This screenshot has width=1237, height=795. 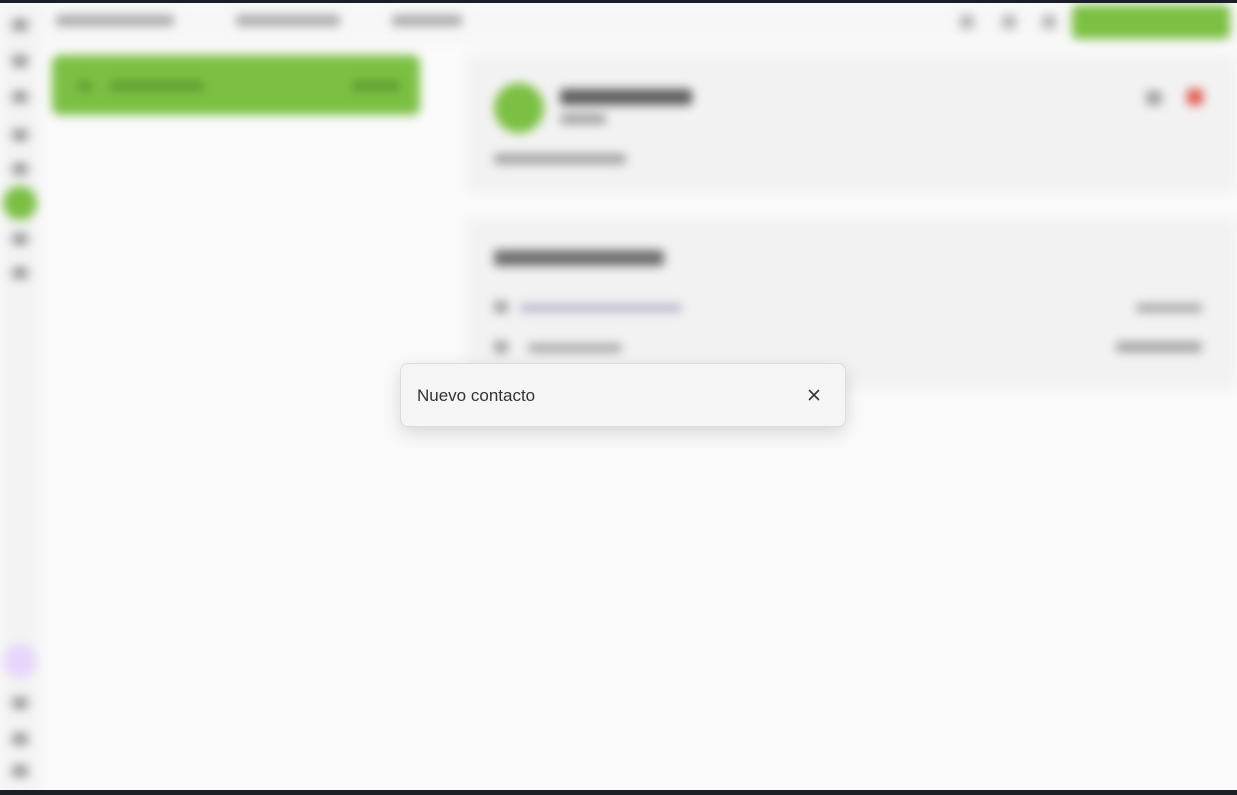 What do you see at coordinates (1154, 98) in the screenshot?
I see `edit-icon` at bounding box center [1154, 98].